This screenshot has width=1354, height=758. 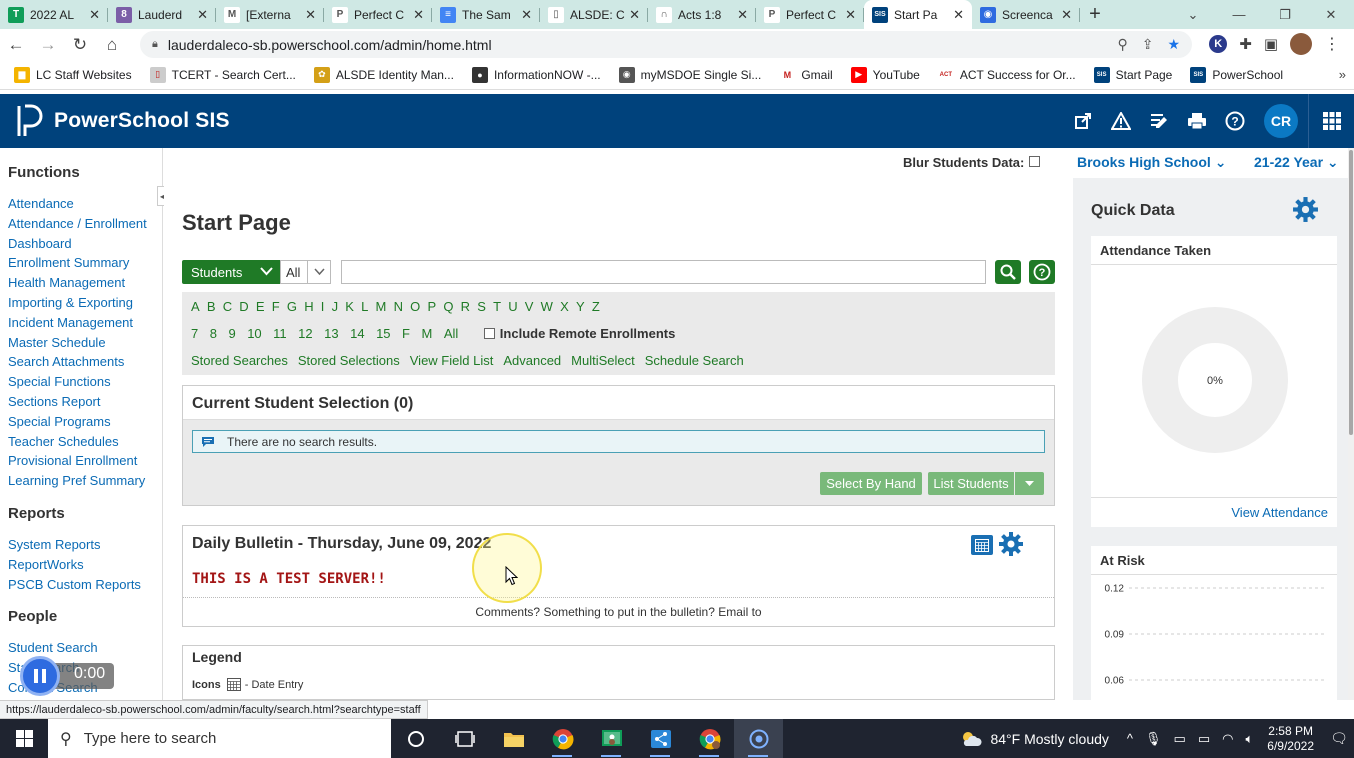 I want to click on term-selector: 21-22 Year ⌄, so click(x=1296, y=162).